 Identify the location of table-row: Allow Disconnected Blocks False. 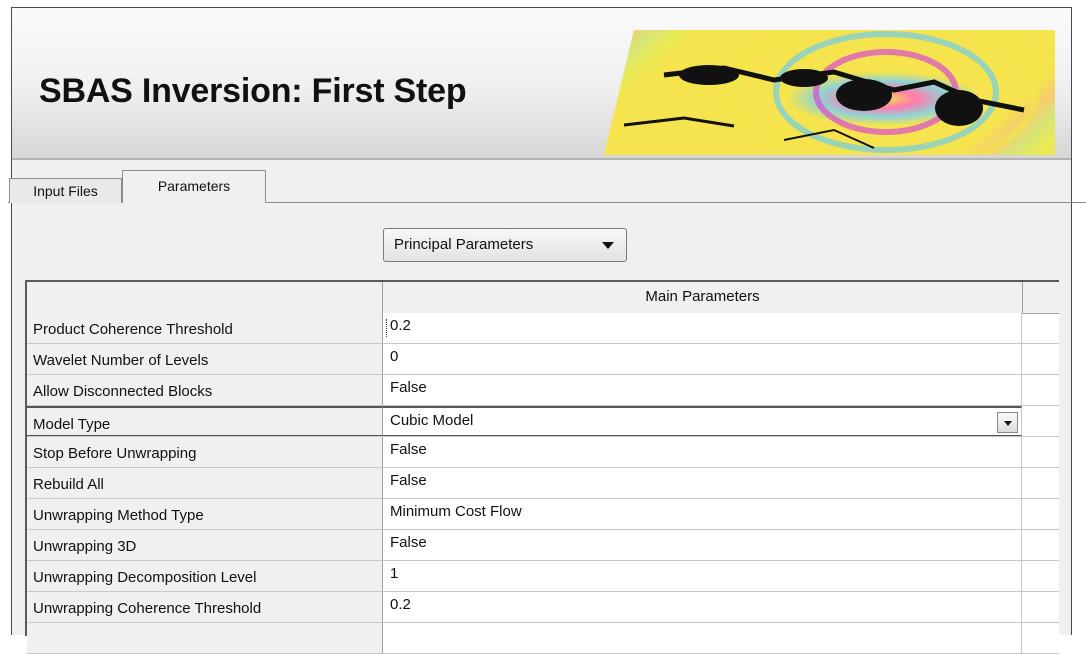
(543, 390).